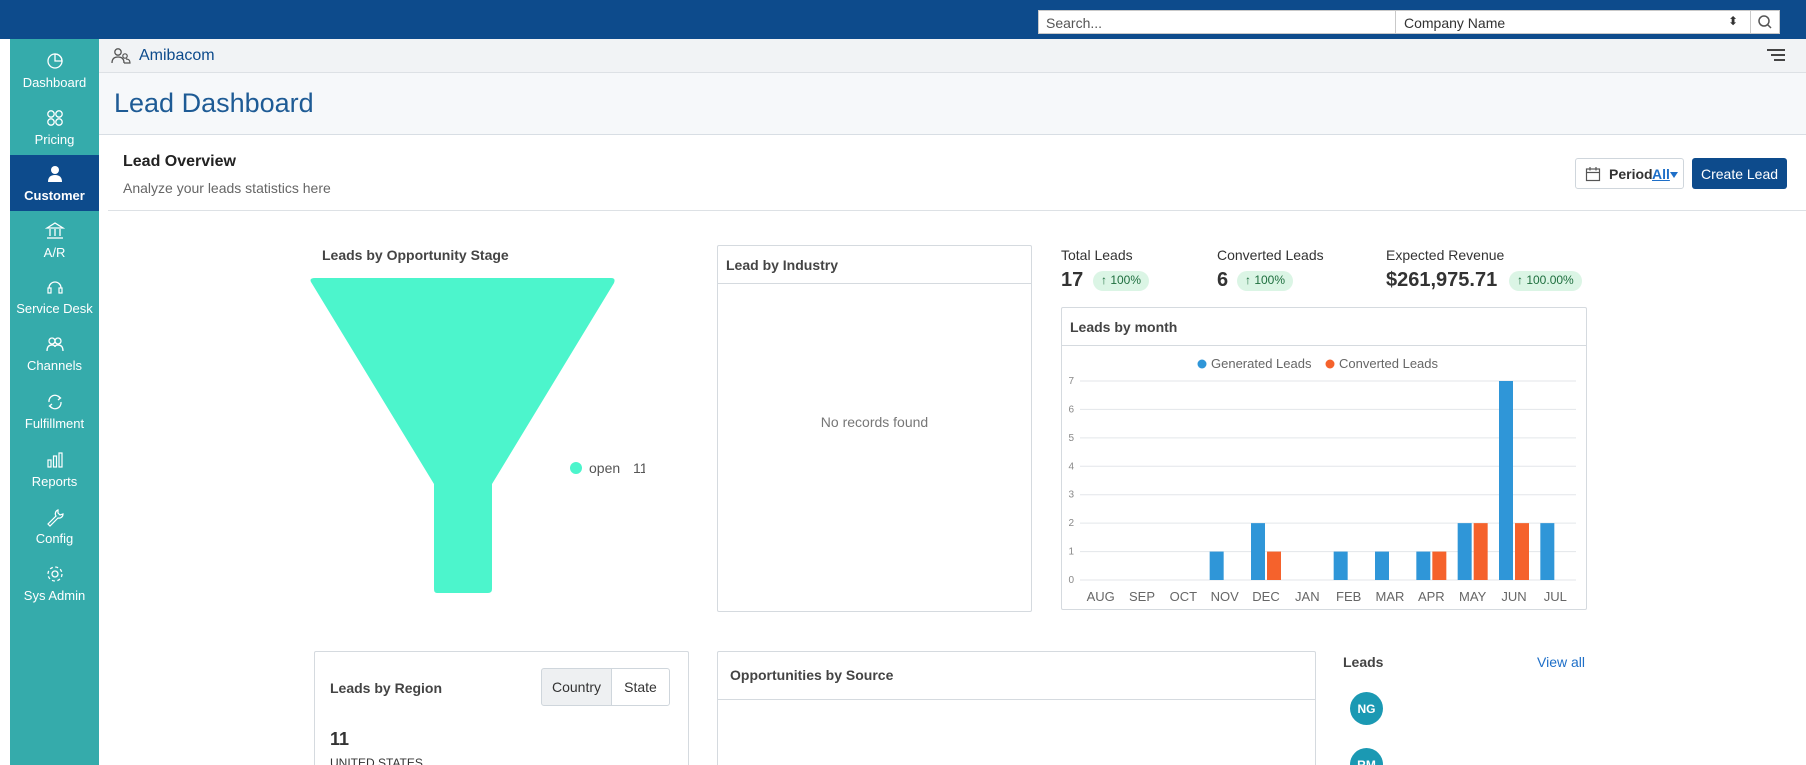  What do you see at coordinates (54, 82) in the screenshot?
I see `sidebar-item-label: Dashboard` at bounding box center [54, 82].